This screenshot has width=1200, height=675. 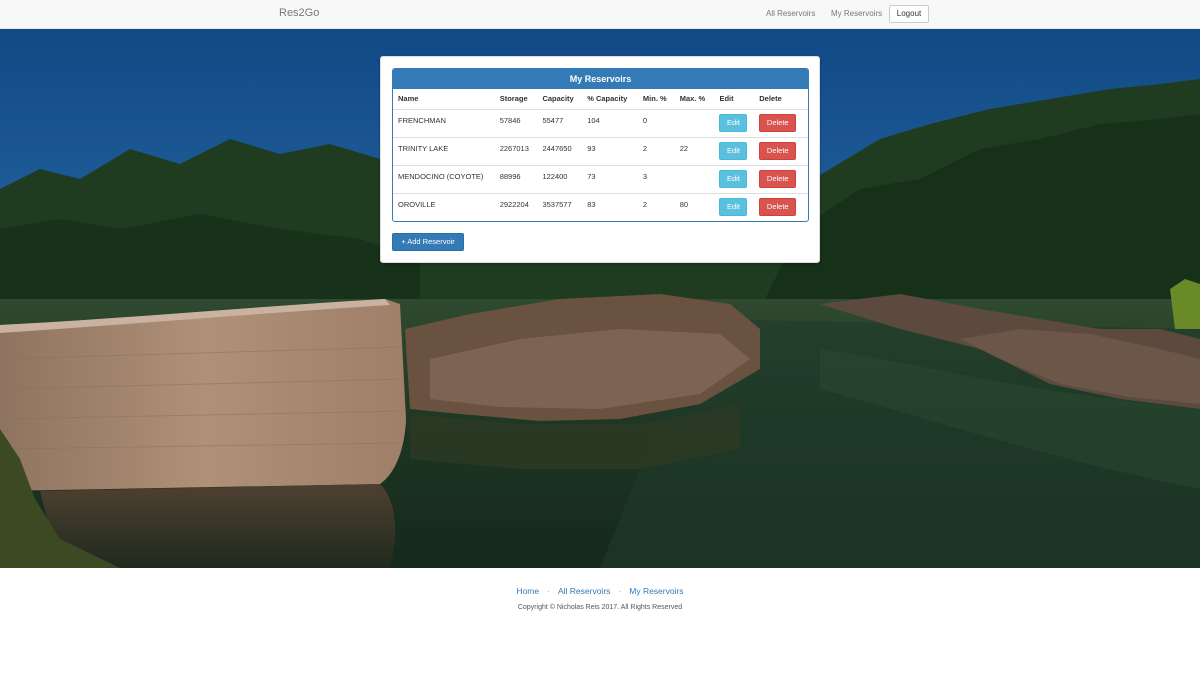 I want to click on nav-my-reservoirs: My Reservoirs, so click(x=856, y=13).